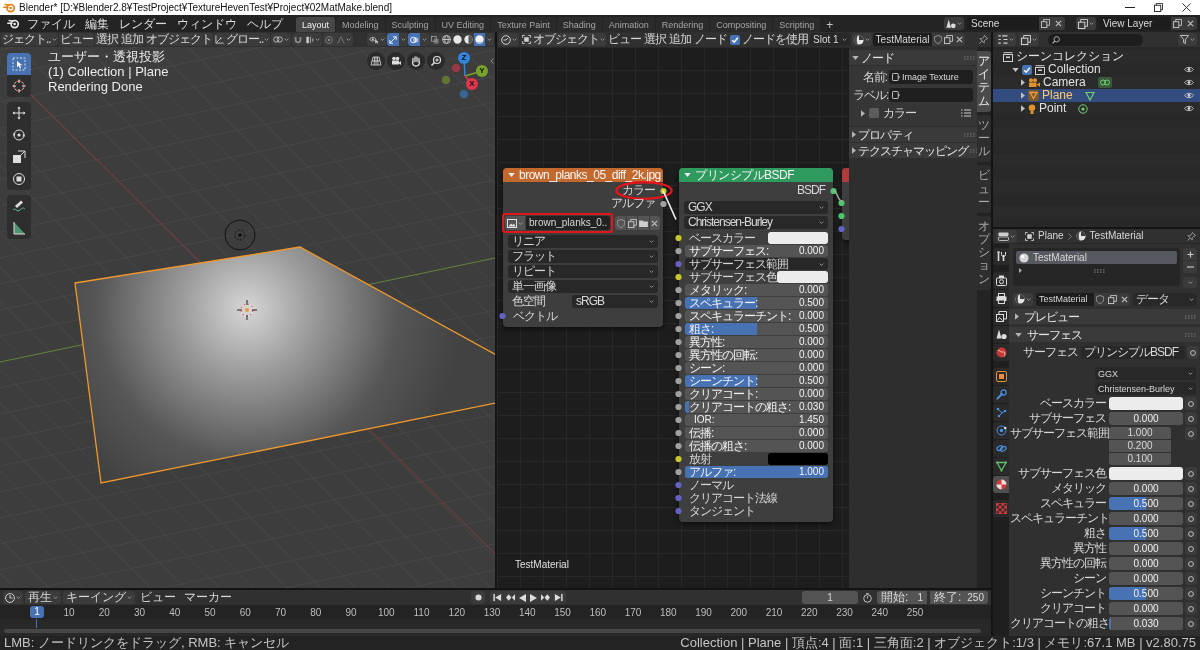  I want to click on previous-keyframe-icon, so click(510, 597).